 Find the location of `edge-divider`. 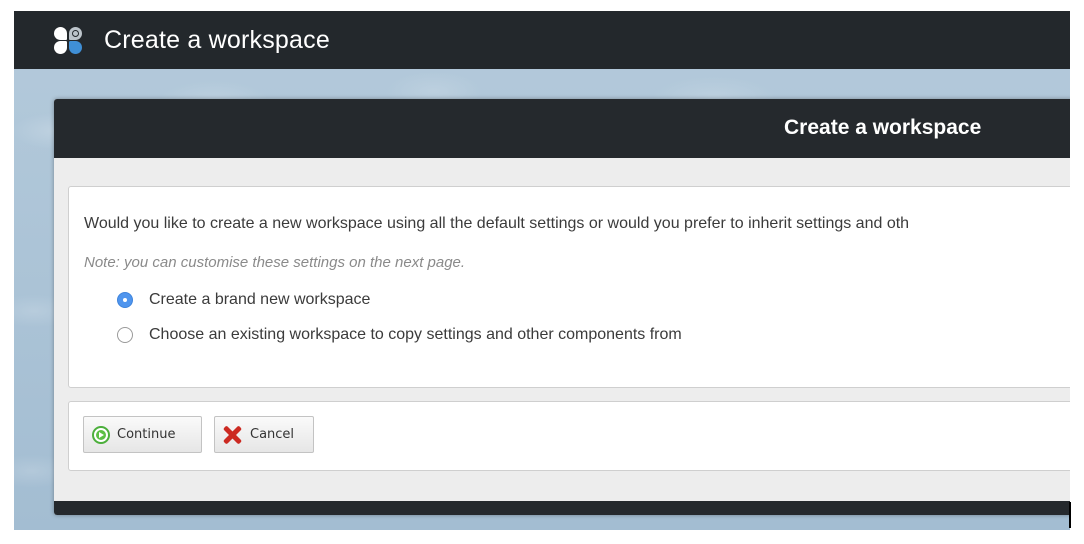

edge-divider is located at coordinates (1070, 515).